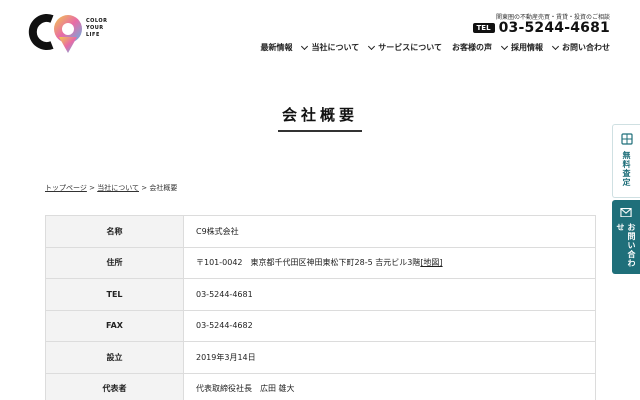 This screenshot has height=400, width=640. Describe the element at coordinates (405, 47) in the screenshot. I see `nav-item-services: サービスについて` at that location.